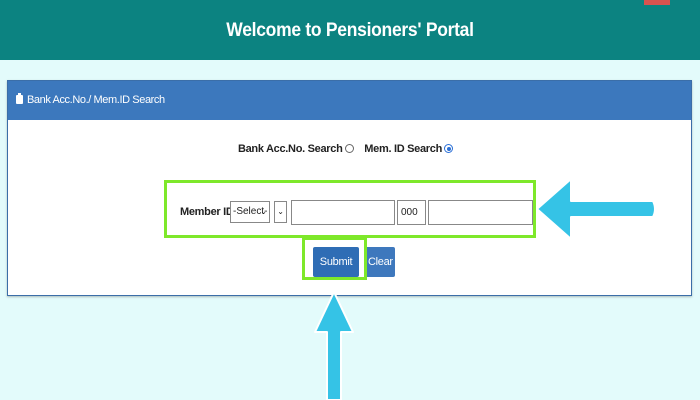 The image size is (700, 400). I want to click on bank-acc-search-radio, so click(349, 148).